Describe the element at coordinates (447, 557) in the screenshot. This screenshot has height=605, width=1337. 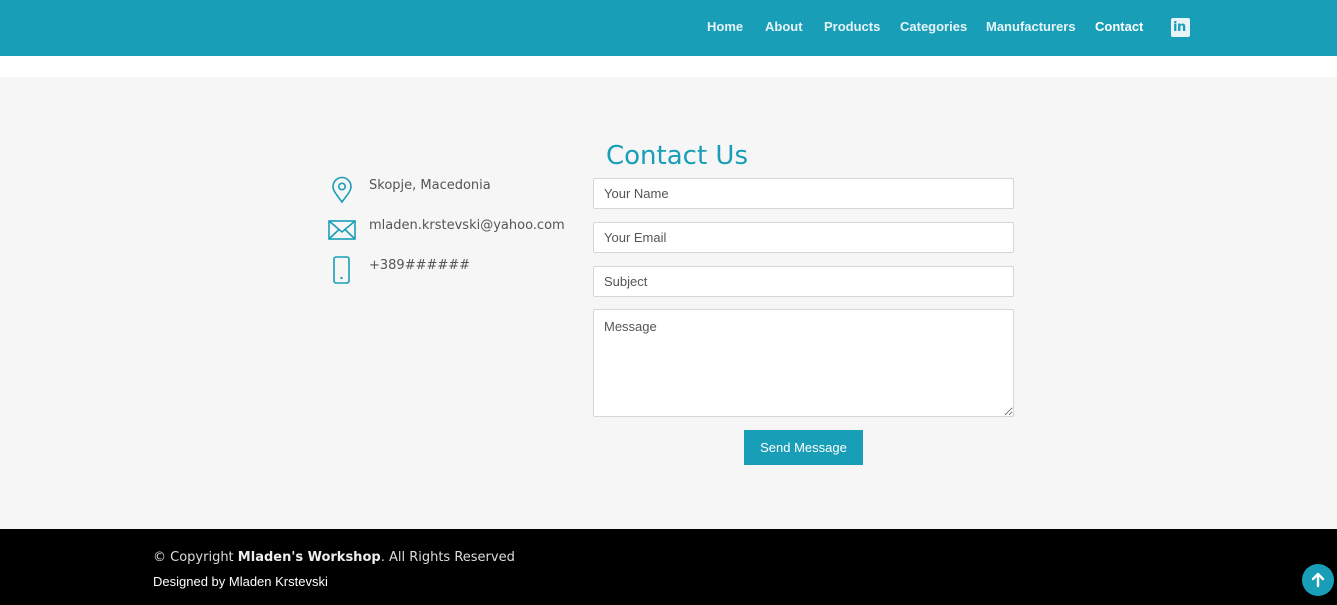
I see `copyright-suffix: . All Rights Reserved` at that location.